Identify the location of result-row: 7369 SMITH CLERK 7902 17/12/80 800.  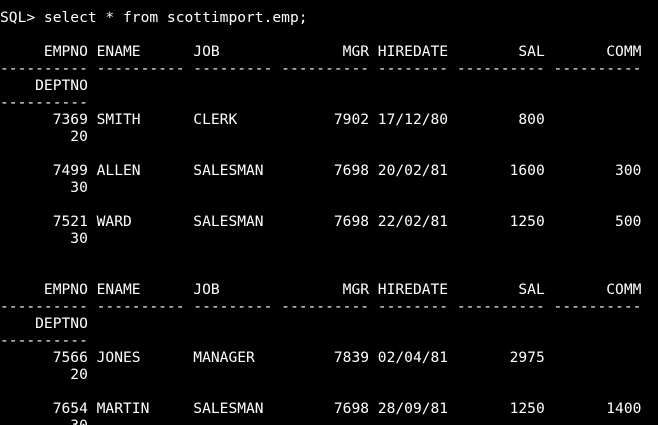
(272, 119).